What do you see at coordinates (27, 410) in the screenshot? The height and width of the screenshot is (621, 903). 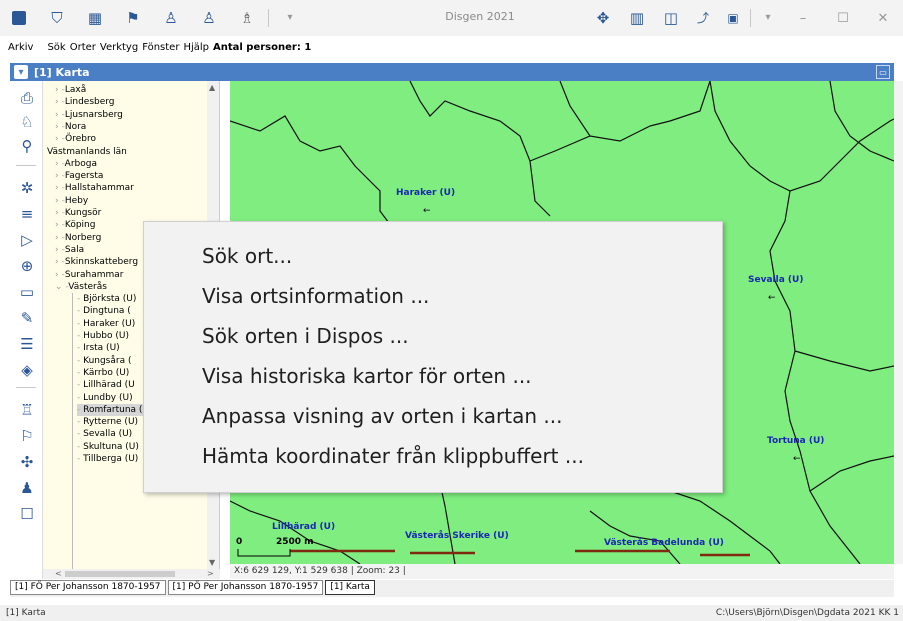 I see `person-pin-icon: ♖` at bounding box center [27, 410].